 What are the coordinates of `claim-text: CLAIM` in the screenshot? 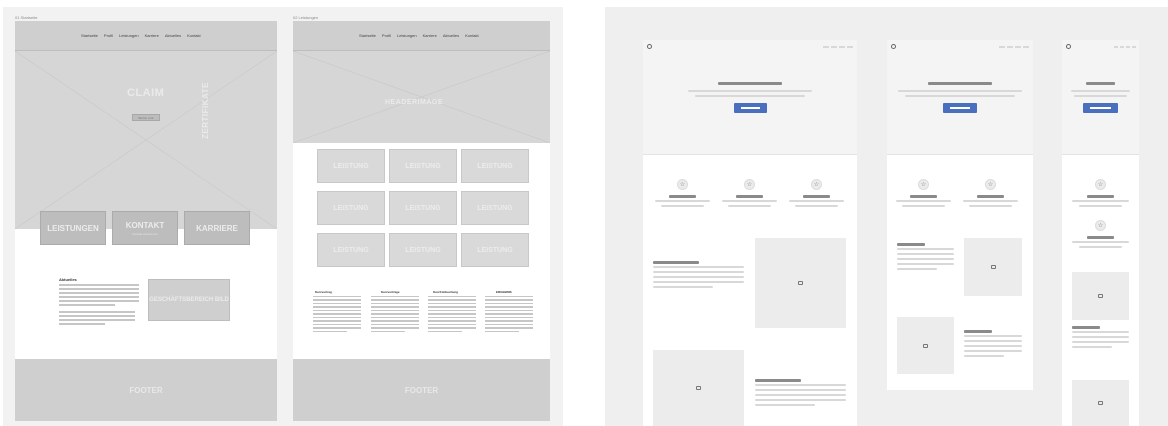 It's located at (146, 93).